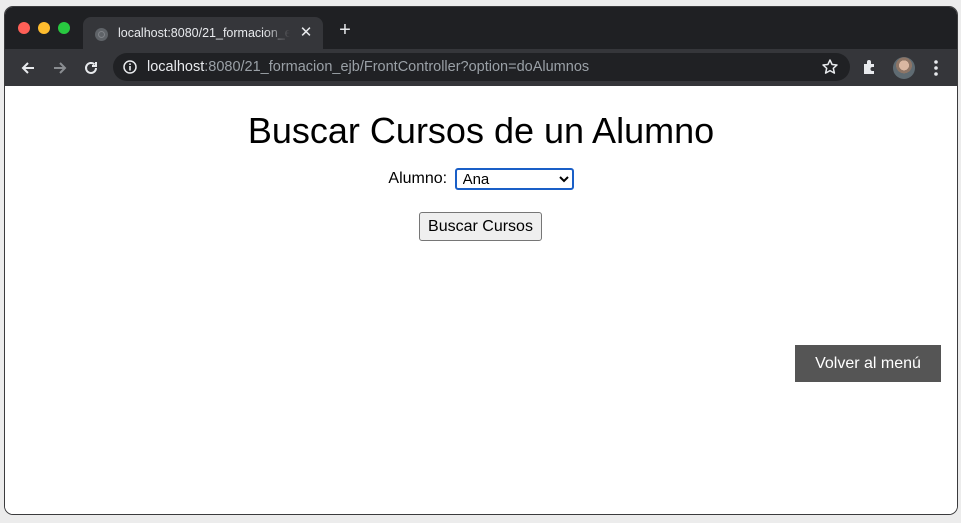 The width and height of the screenshot is (961, 523). Describe the element at coordinates (101, 34) in the screenshot. I see `globe-icon` at that location.